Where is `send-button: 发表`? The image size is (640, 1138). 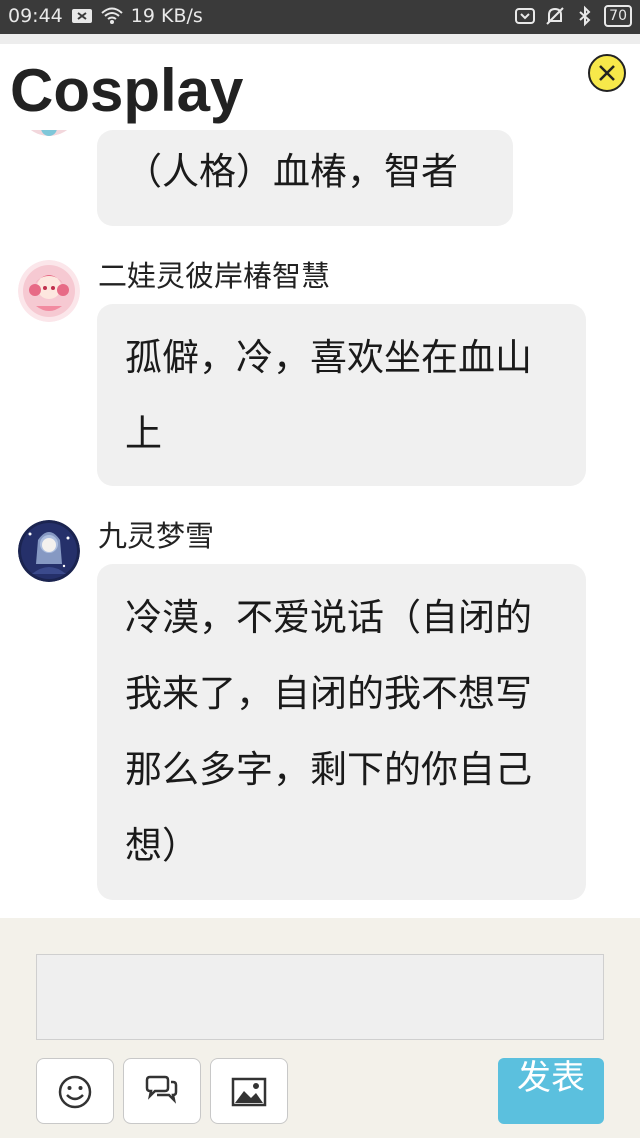 send-button: 发表 is located at coordinates (551, 1091).